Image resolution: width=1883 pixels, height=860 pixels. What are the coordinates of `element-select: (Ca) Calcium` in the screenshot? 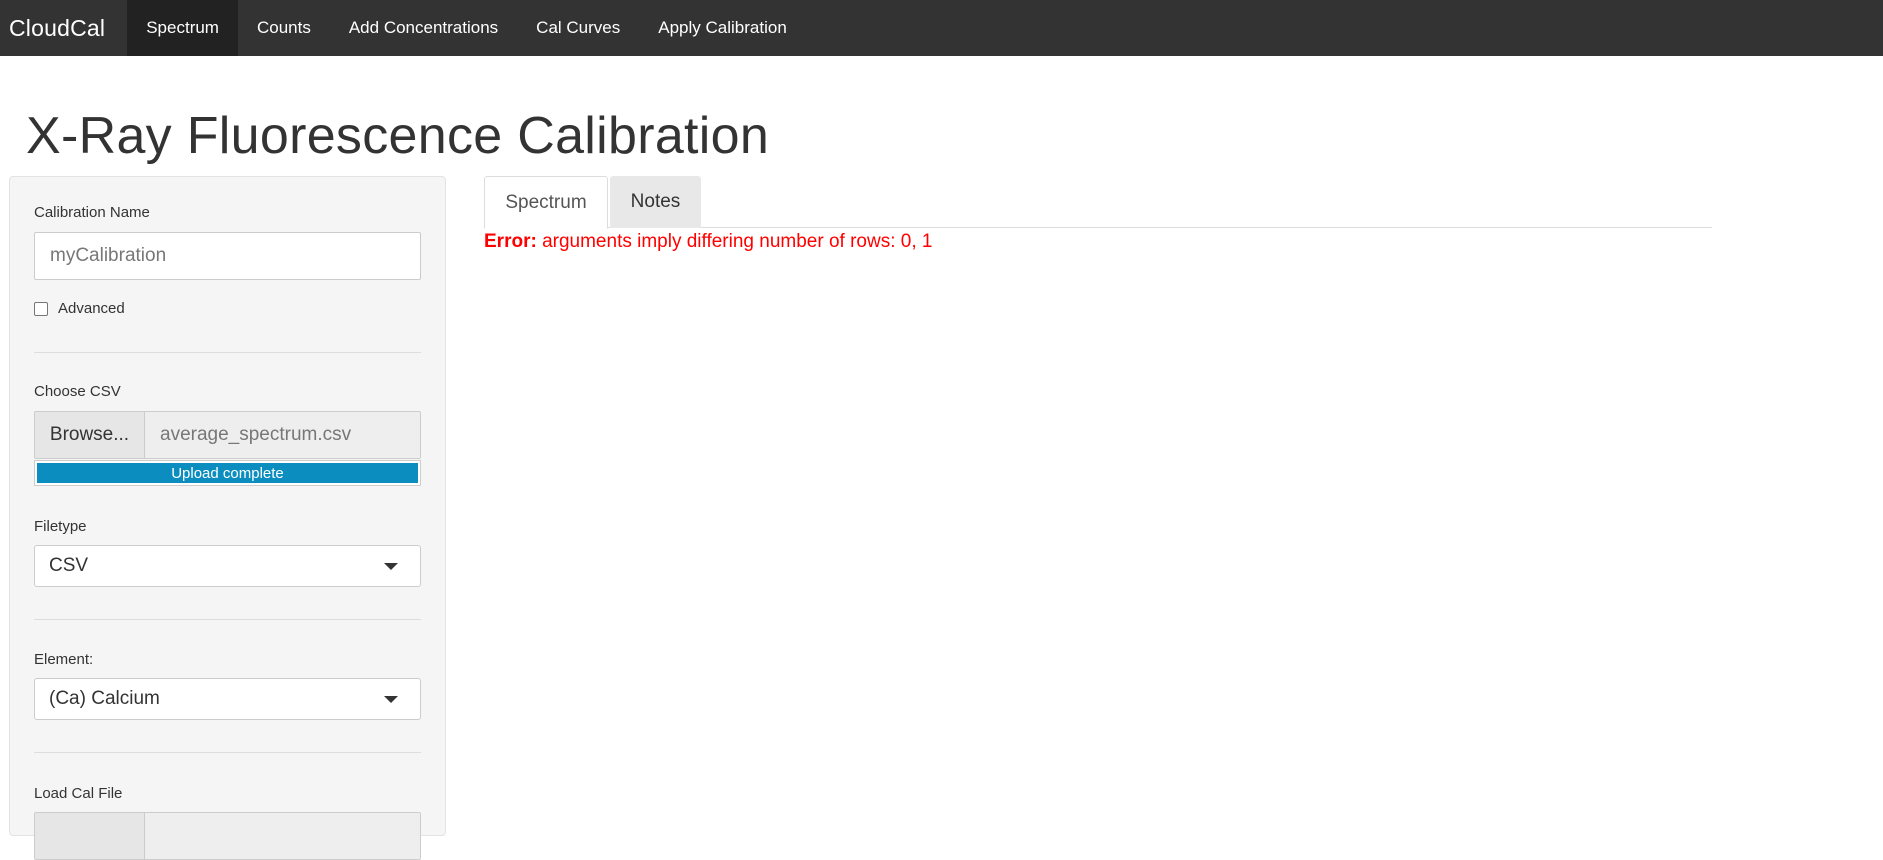 It's located at (227, 699).